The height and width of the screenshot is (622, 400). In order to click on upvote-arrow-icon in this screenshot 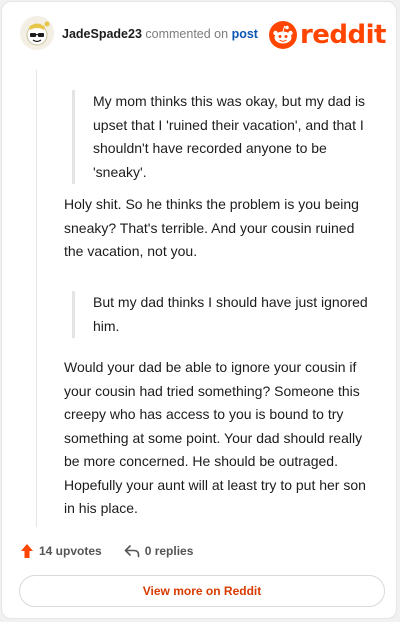, I will do `click(27, 551)`.